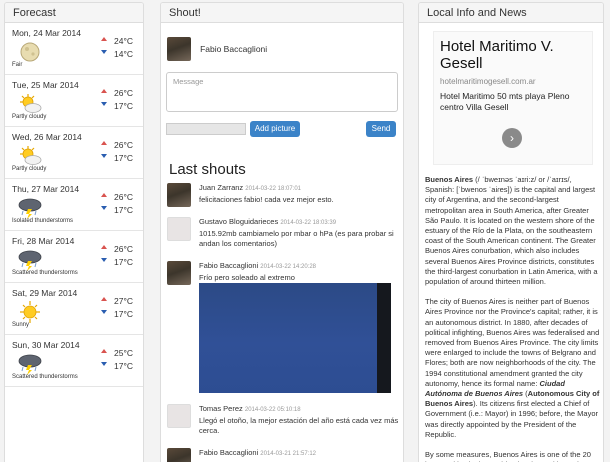 The image size is (610, 462). Describe the element at coordinates (513, 81) in the screenshot. I see `ad-url: hotelmaritimogesell.com.ar` at that location.